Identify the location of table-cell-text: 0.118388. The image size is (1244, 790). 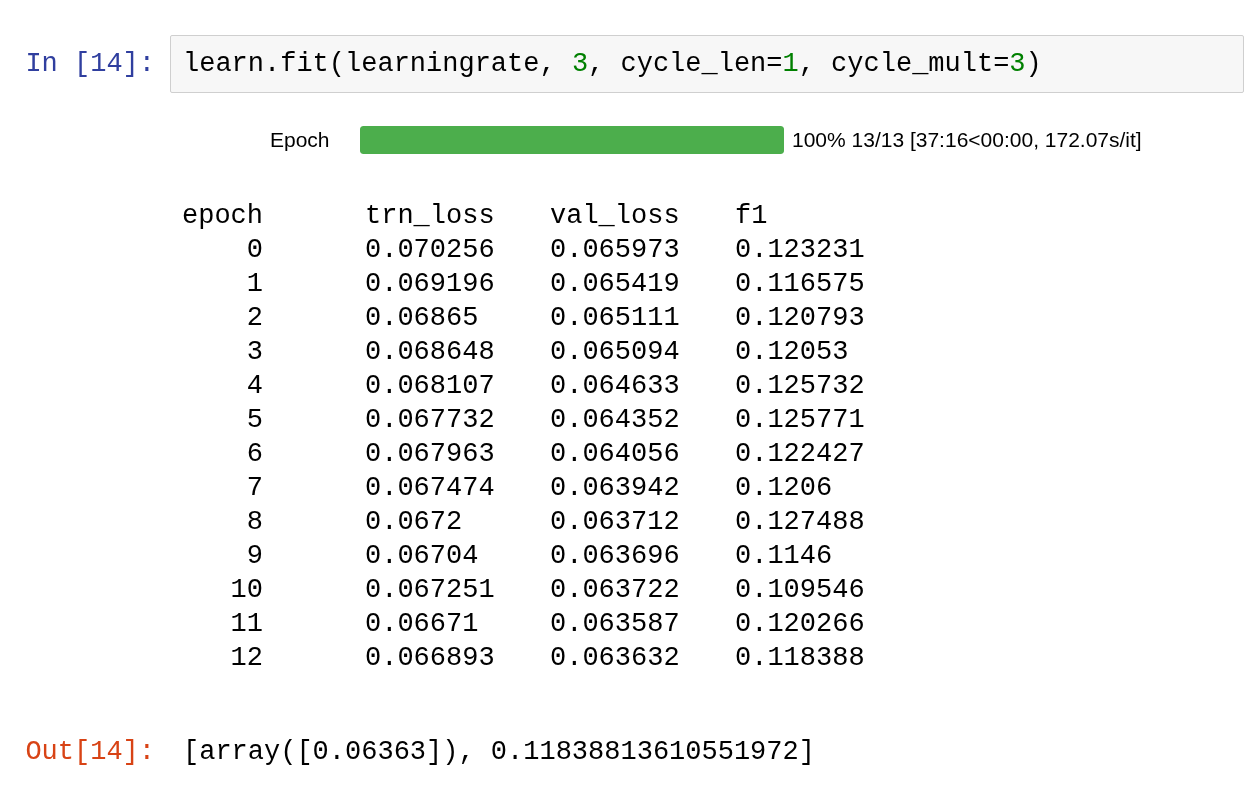
(800, 658).